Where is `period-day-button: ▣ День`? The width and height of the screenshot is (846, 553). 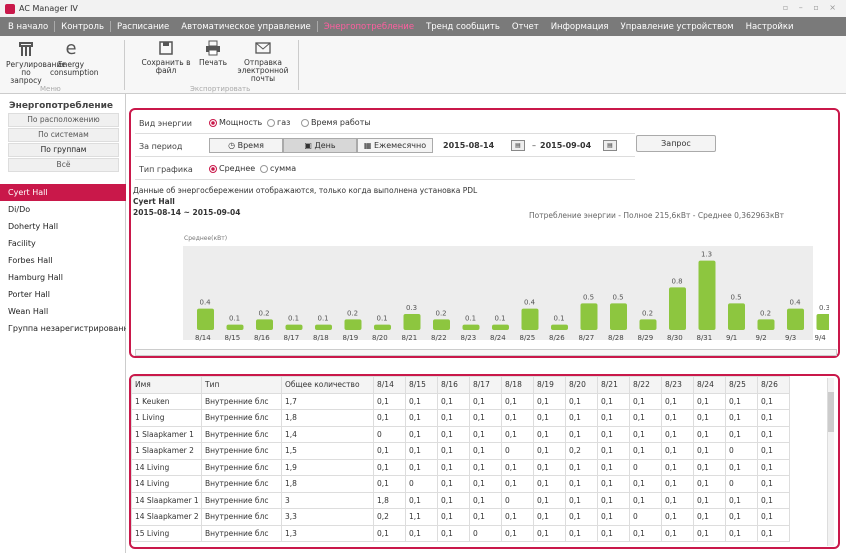
period-day-button: ▣ День is located at coordinates (320, 145).